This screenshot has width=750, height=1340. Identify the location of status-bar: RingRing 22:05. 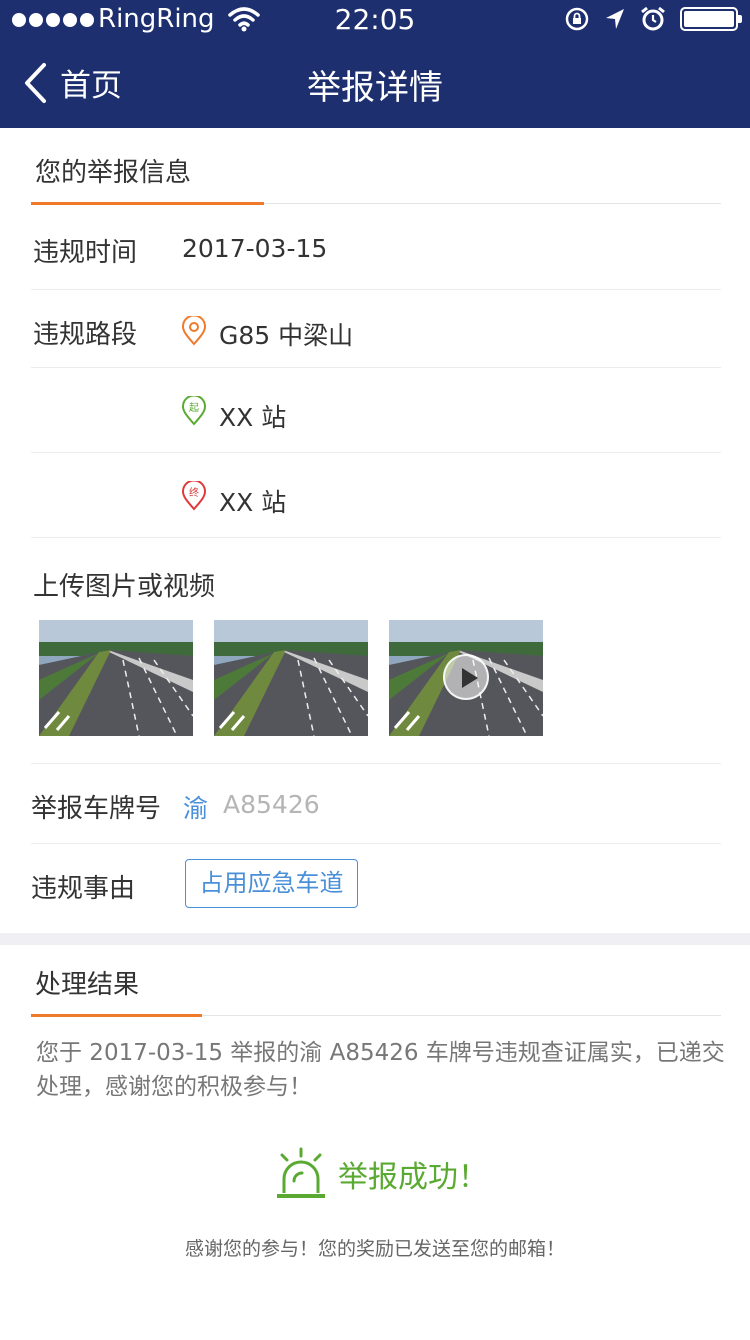
(375, 20).